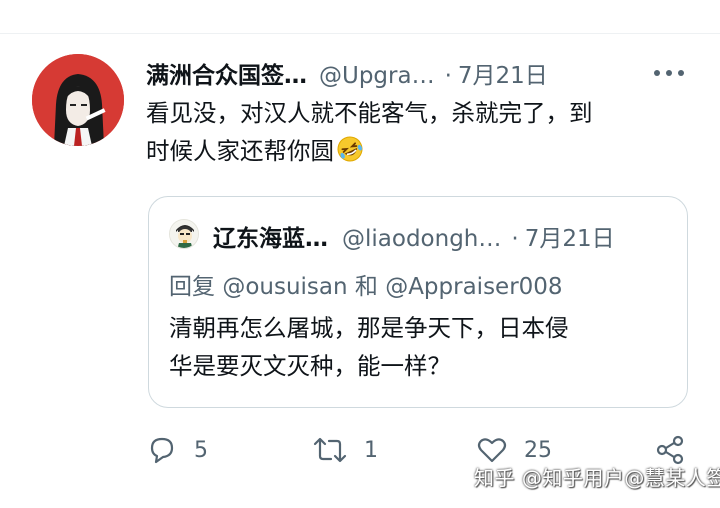 Image resolution: width=720 pixels, height=508 pixels. Describe the element at coordinates (369, 328) in the screenshot. I see `quoted-text-line1: 清朝再怎么屠城，那是争天下，日本侵` at that location.